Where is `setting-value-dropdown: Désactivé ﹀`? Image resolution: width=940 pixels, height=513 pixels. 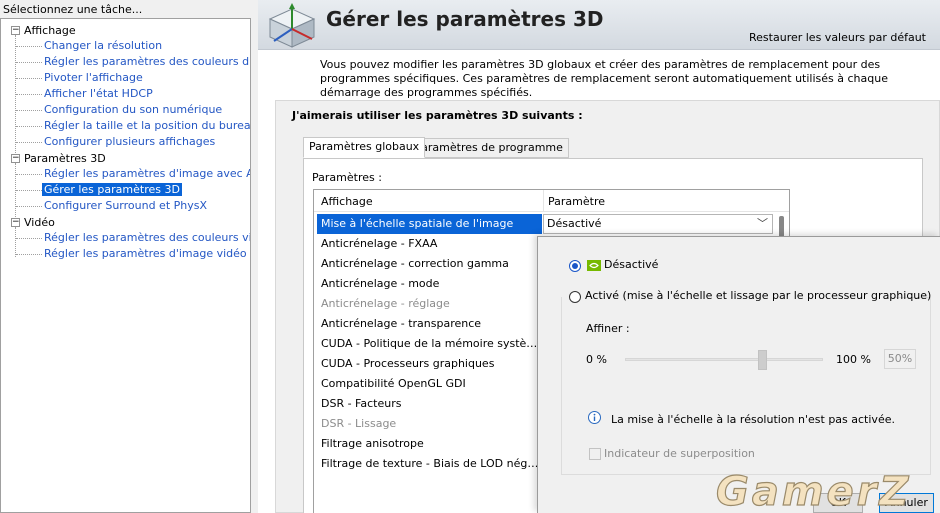
setting-value-dropdown: Désactivé ﹀ is located at coordinates (658, 224).